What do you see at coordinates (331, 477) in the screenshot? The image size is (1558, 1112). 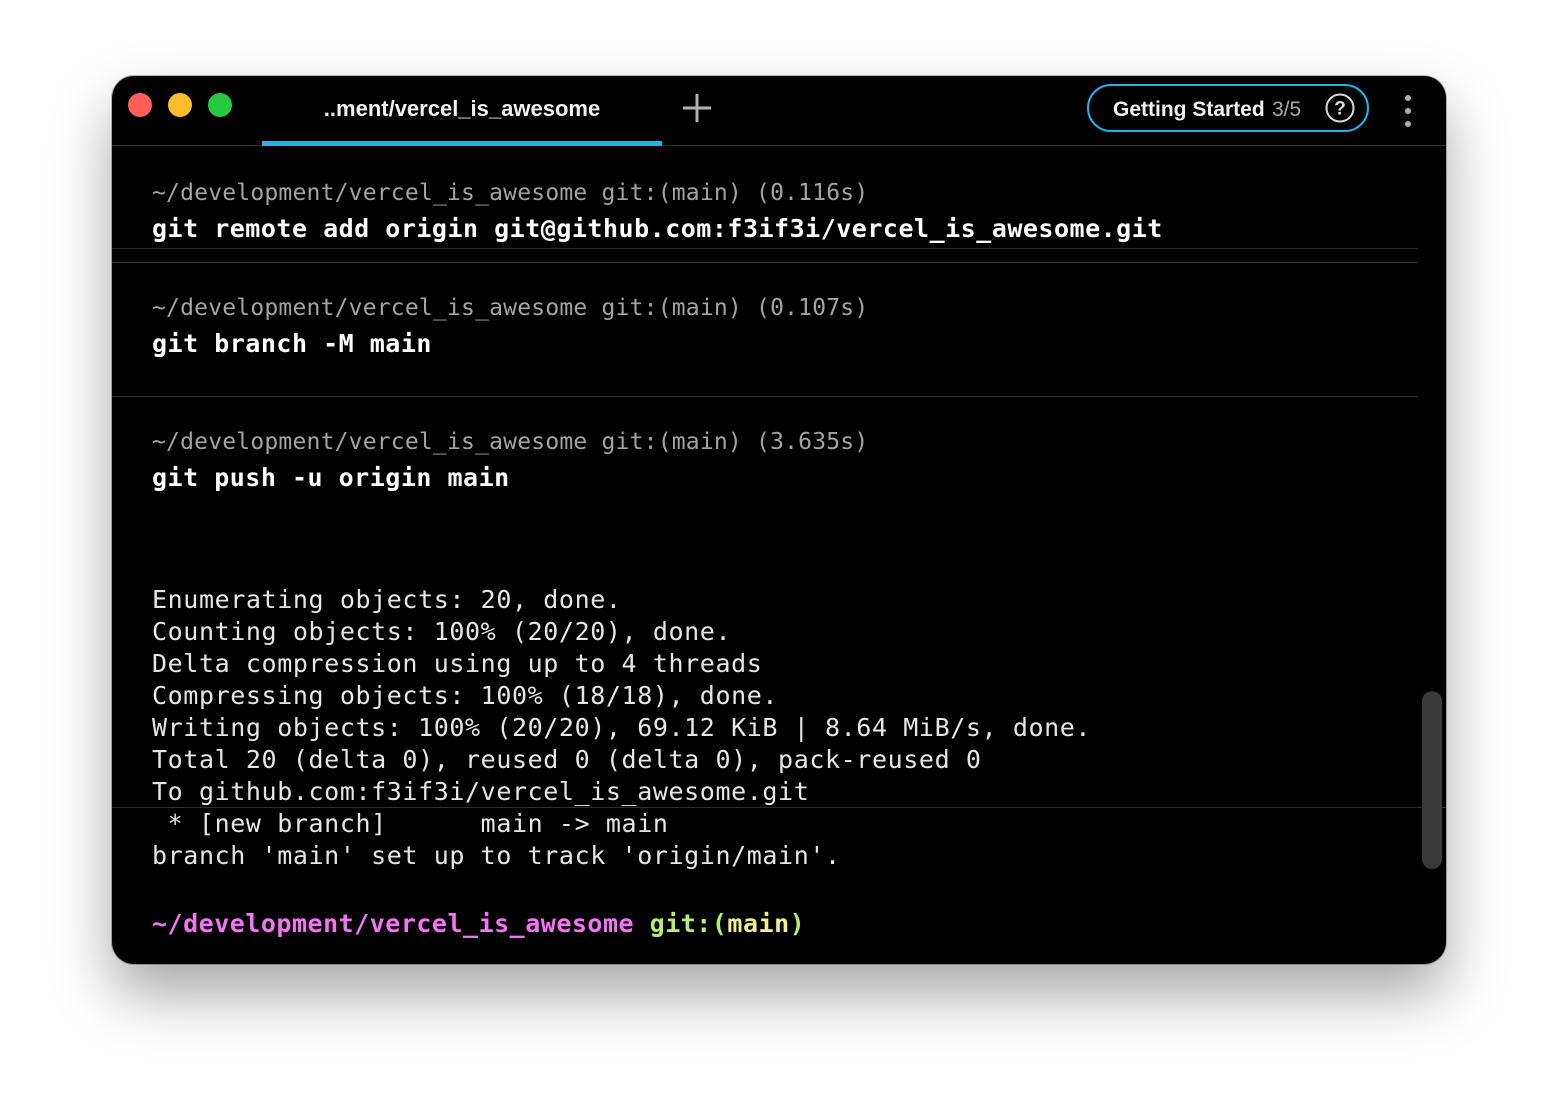 I see `block-command: git push -u origin main` at bounding box center [331, 477].